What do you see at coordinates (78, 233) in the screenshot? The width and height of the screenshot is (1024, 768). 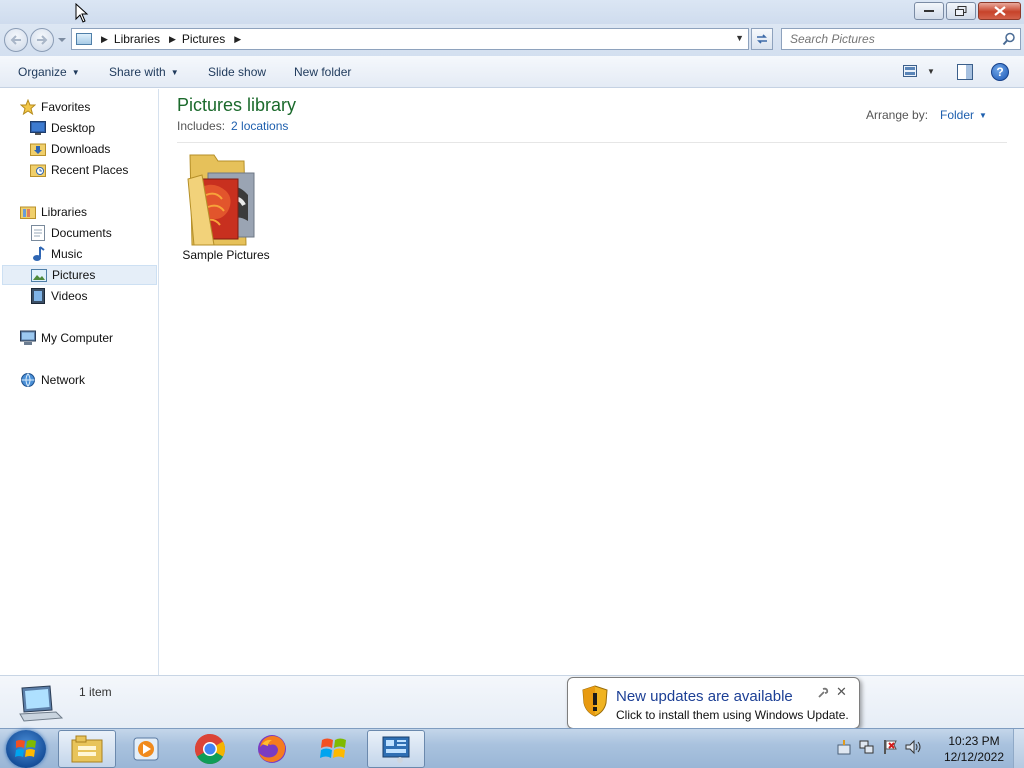 I see `sidebar-item-documents: Documents` at bounding box center [78, 233].